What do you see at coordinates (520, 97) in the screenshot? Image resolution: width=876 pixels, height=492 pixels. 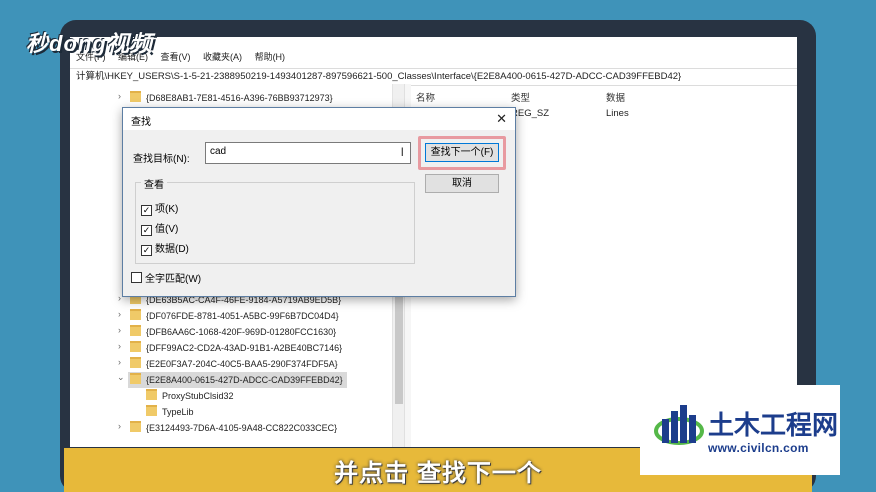 I see `column-header-type: 类型` at bounding box center [520, 97].